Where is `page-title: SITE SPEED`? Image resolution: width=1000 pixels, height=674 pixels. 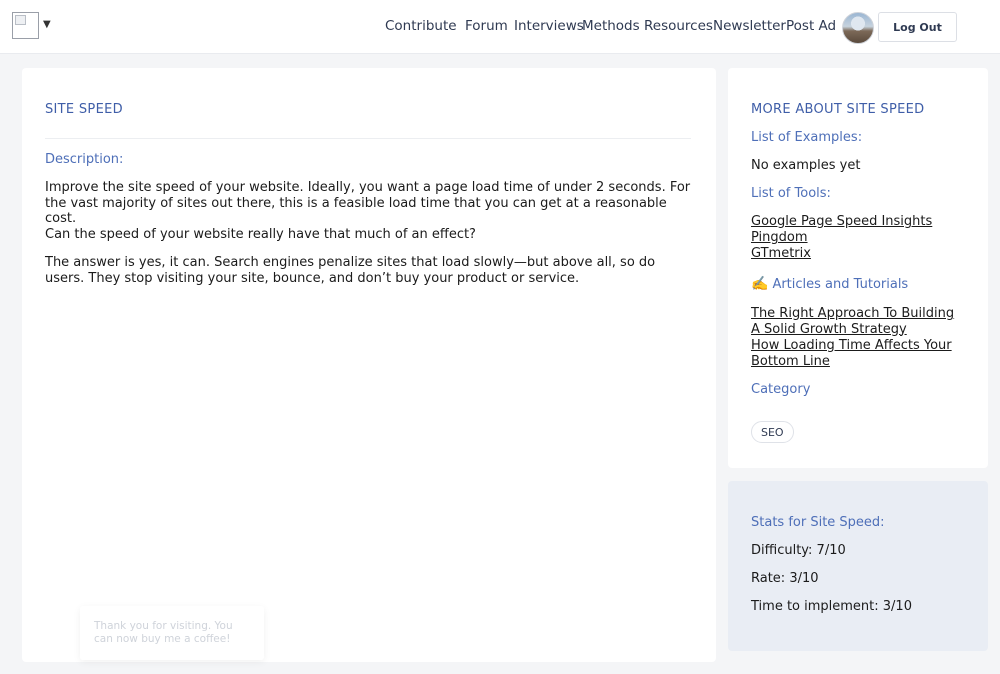 page-title: SITE SPEED is located at coordinates (84, 109).